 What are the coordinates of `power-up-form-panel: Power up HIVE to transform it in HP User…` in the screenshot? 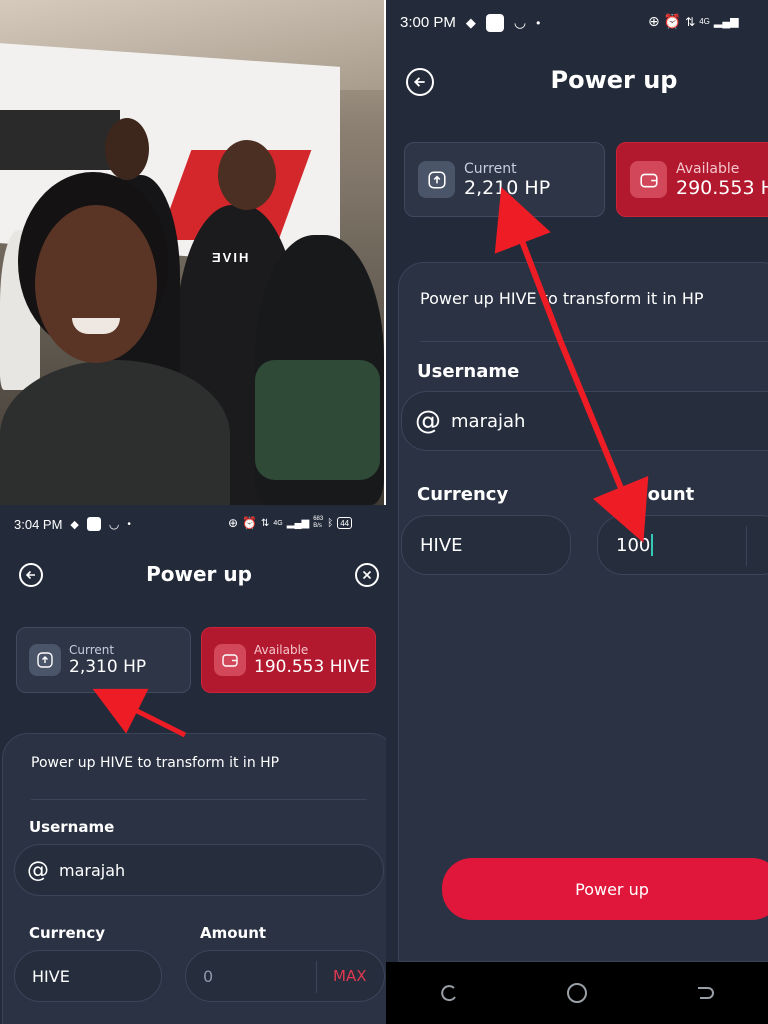 It's located at (199, 878).